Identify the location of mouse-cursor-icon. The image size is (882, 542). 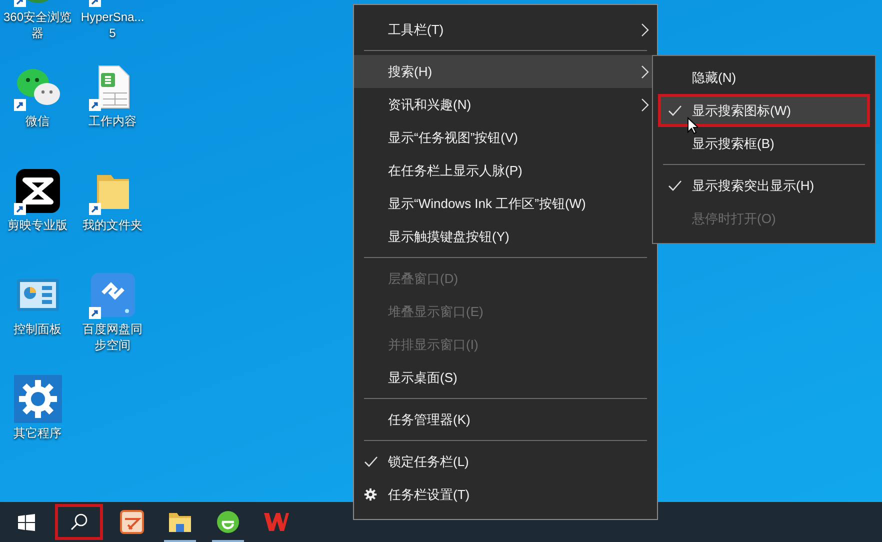
(692, 125).